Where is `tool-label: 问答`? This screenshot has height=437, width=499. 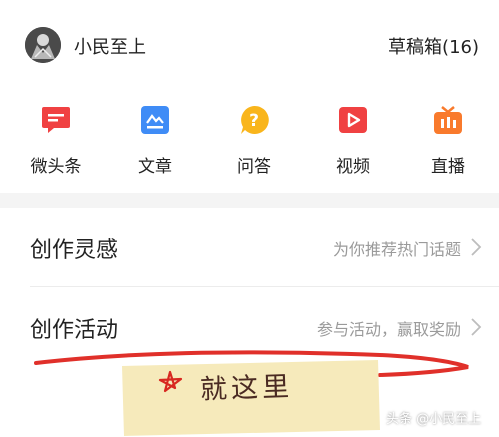 tool-label: 问答 is located at coordinates (254, 167).